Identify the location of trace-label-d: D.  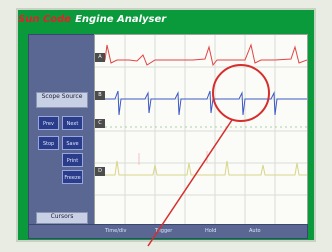
(100, 171).